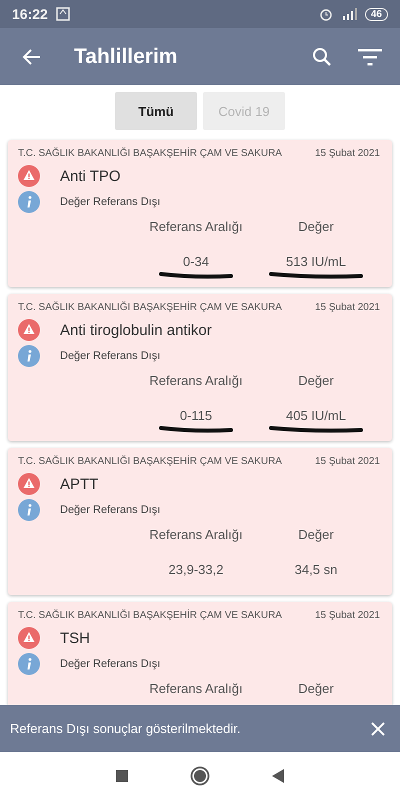  I want to click on signal-icon, so click(348, 14).